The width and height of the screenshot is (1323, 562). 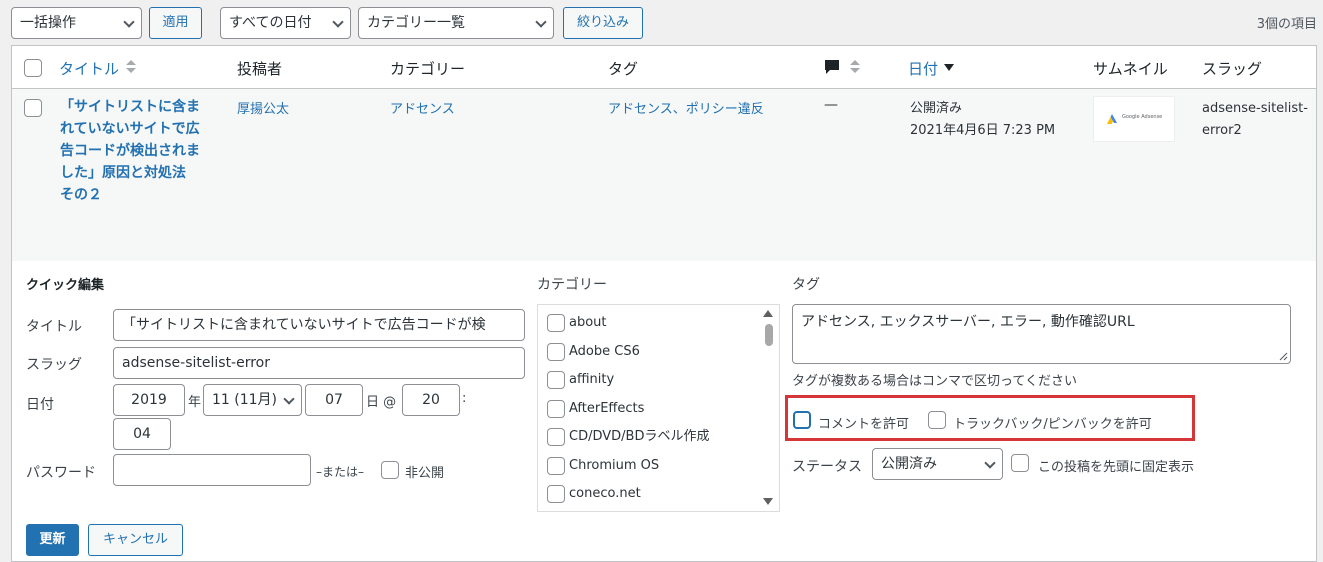 I want to click on post-date: 2021年4月6日 7:23 PM, so click(x=983, y=130).